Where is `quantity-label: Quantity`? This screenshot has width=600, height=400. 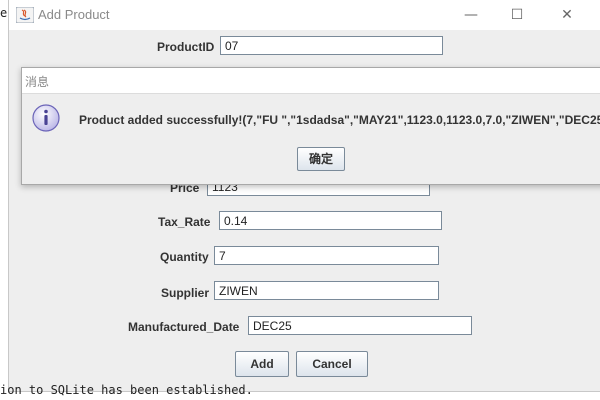 quantity-label: Quantity is located at coordinates (184, 257).